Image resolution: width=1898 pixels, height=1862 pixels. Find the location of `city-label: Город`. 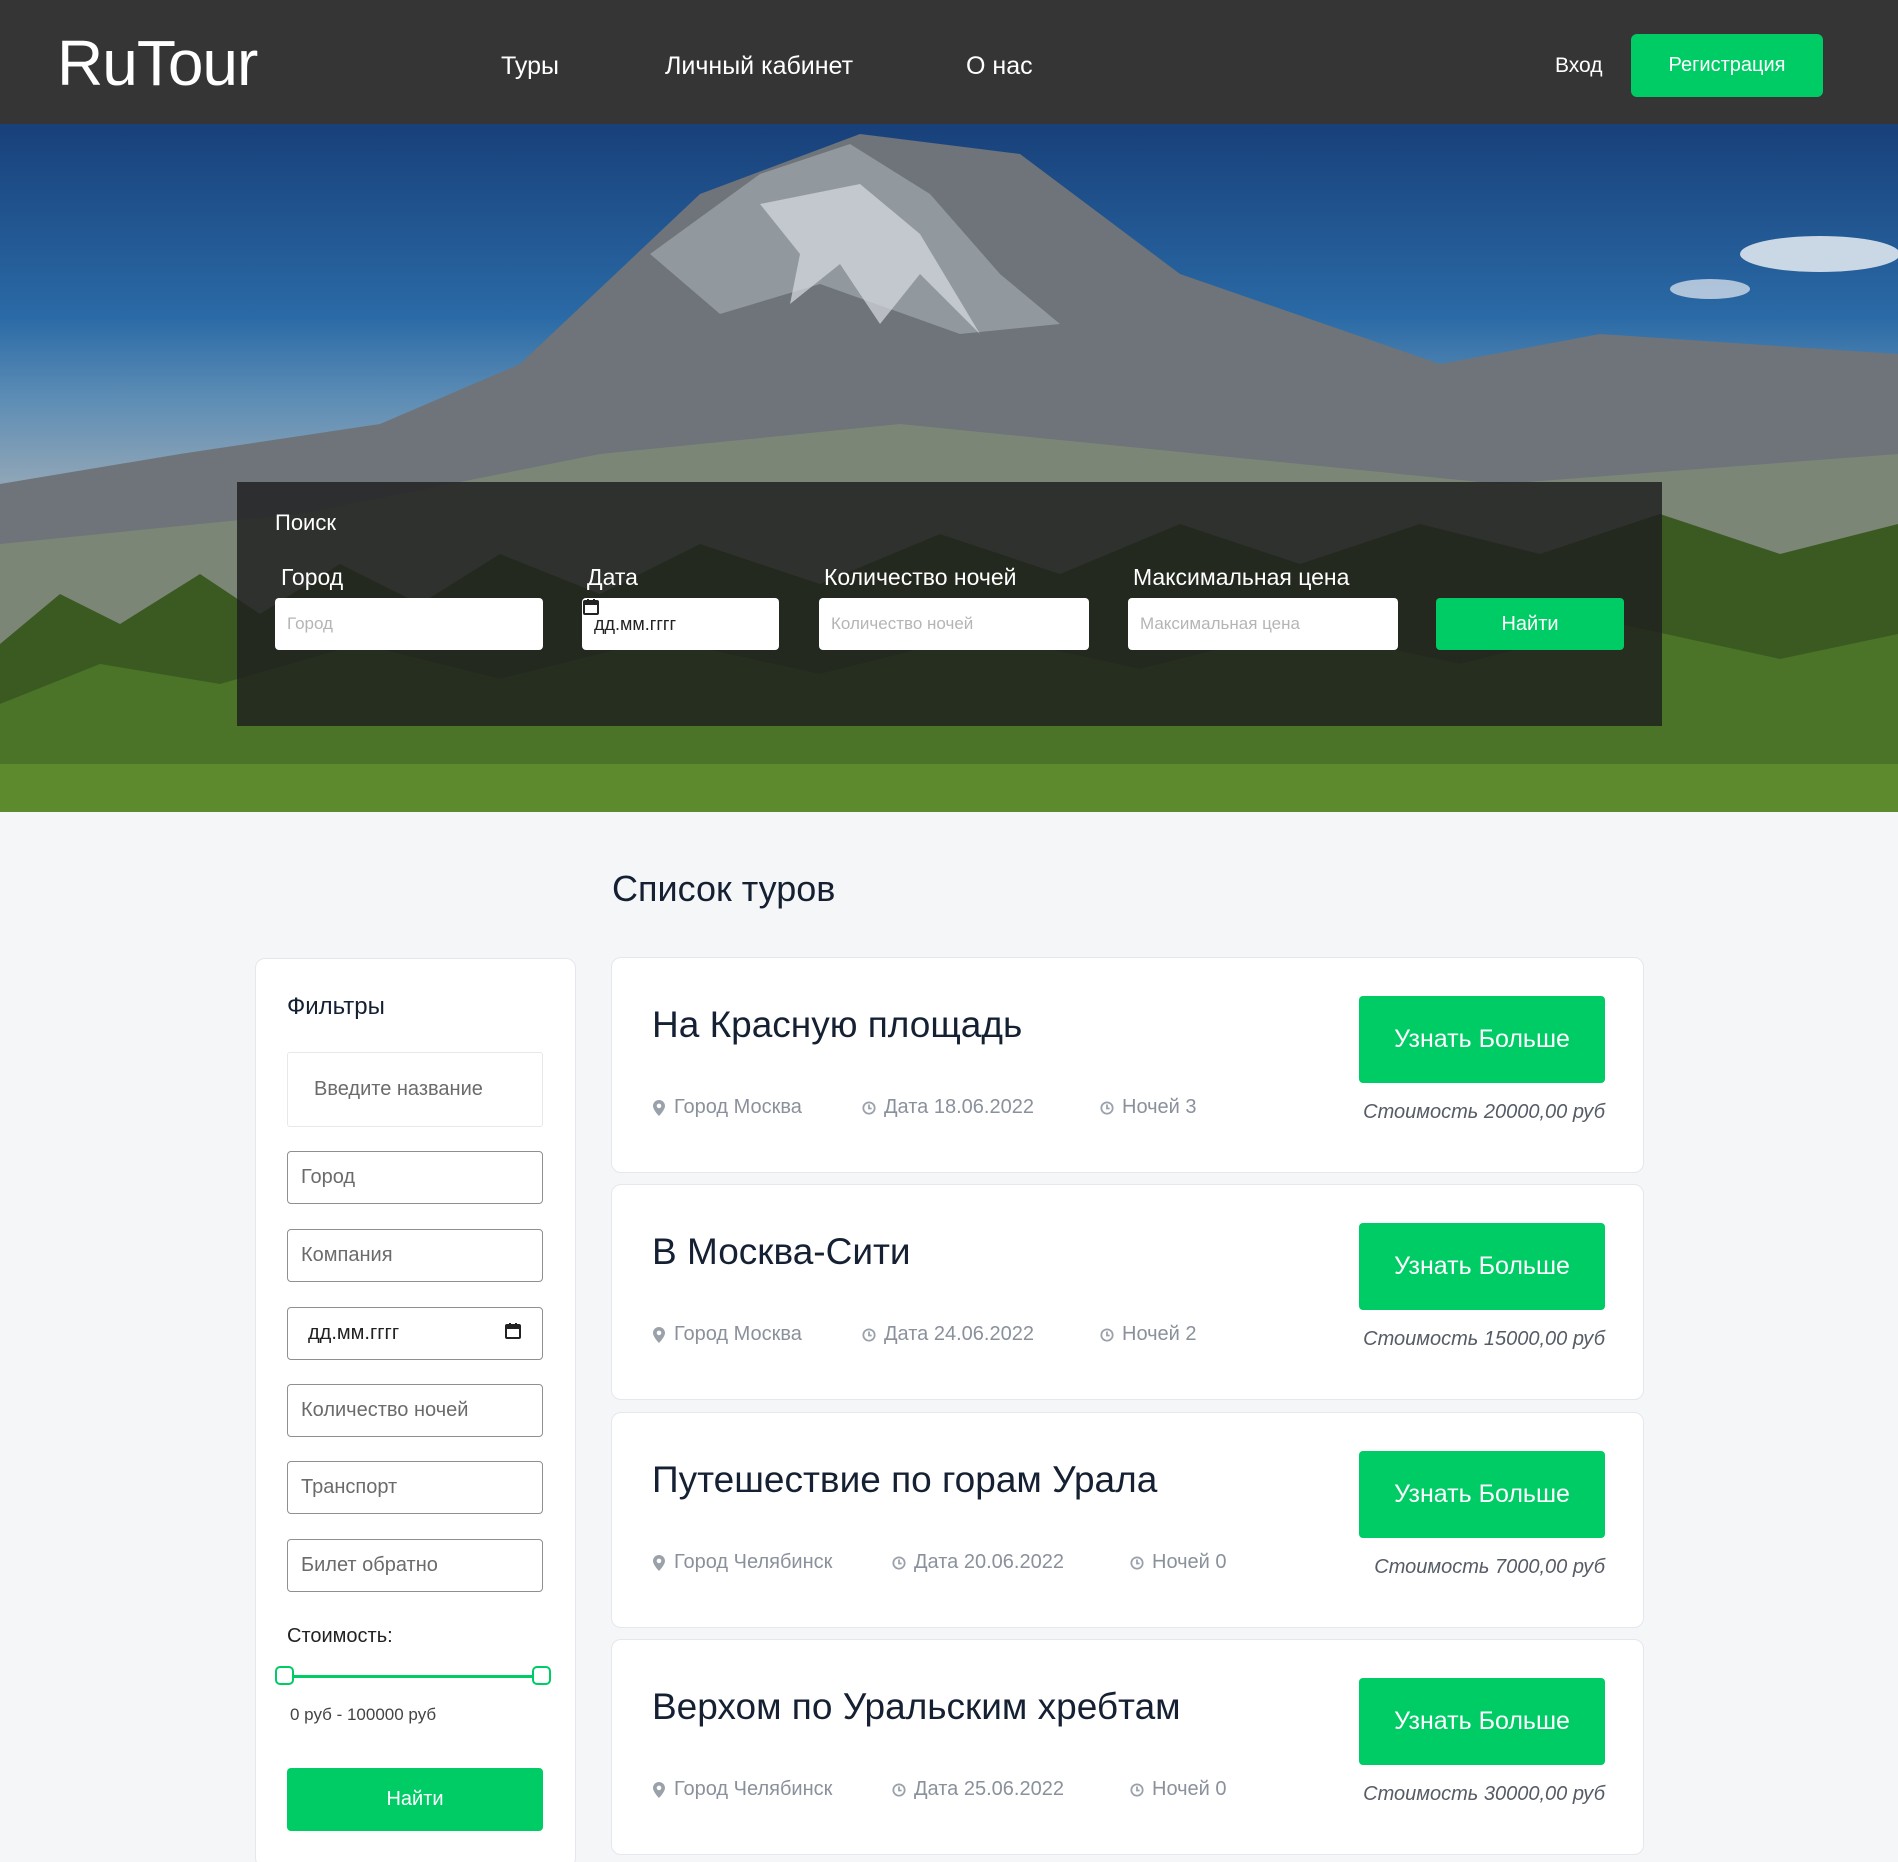

city-label: Город is located at coordinates (312, 577).